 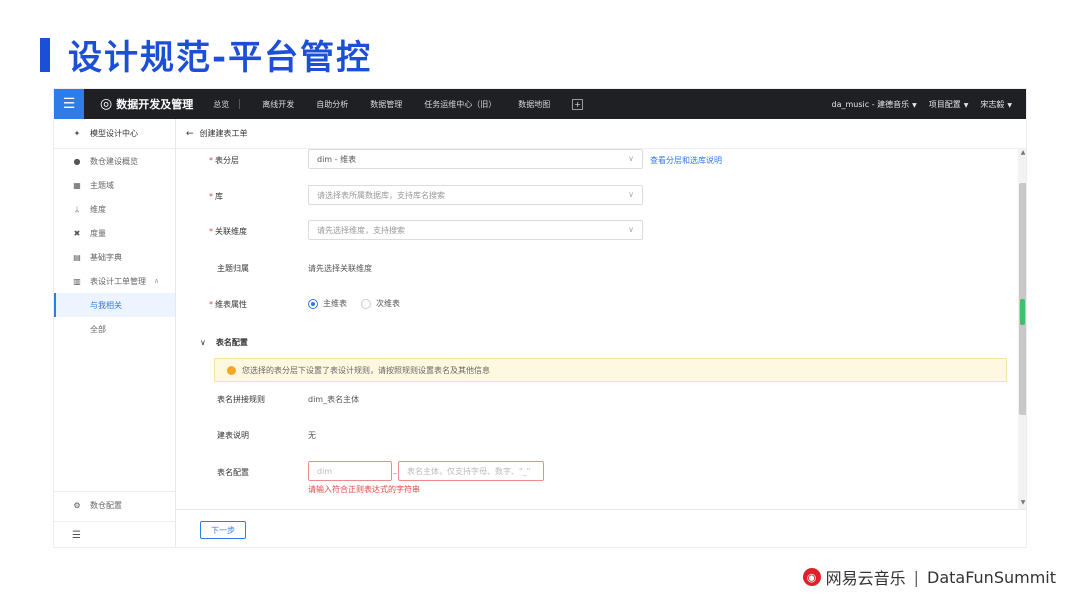 What do you see at coordinates (388, 303) in the screenshot?
I see `radio-secondary-dim-label: 次维表` at bounding box center [388, 303].